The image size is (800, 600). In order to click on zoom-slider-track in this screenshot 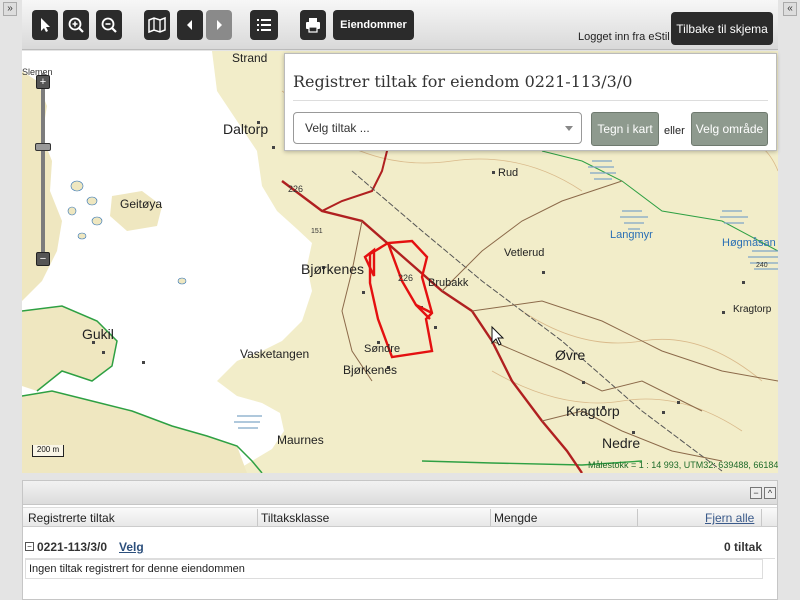, I will do `click(43, 168)`.